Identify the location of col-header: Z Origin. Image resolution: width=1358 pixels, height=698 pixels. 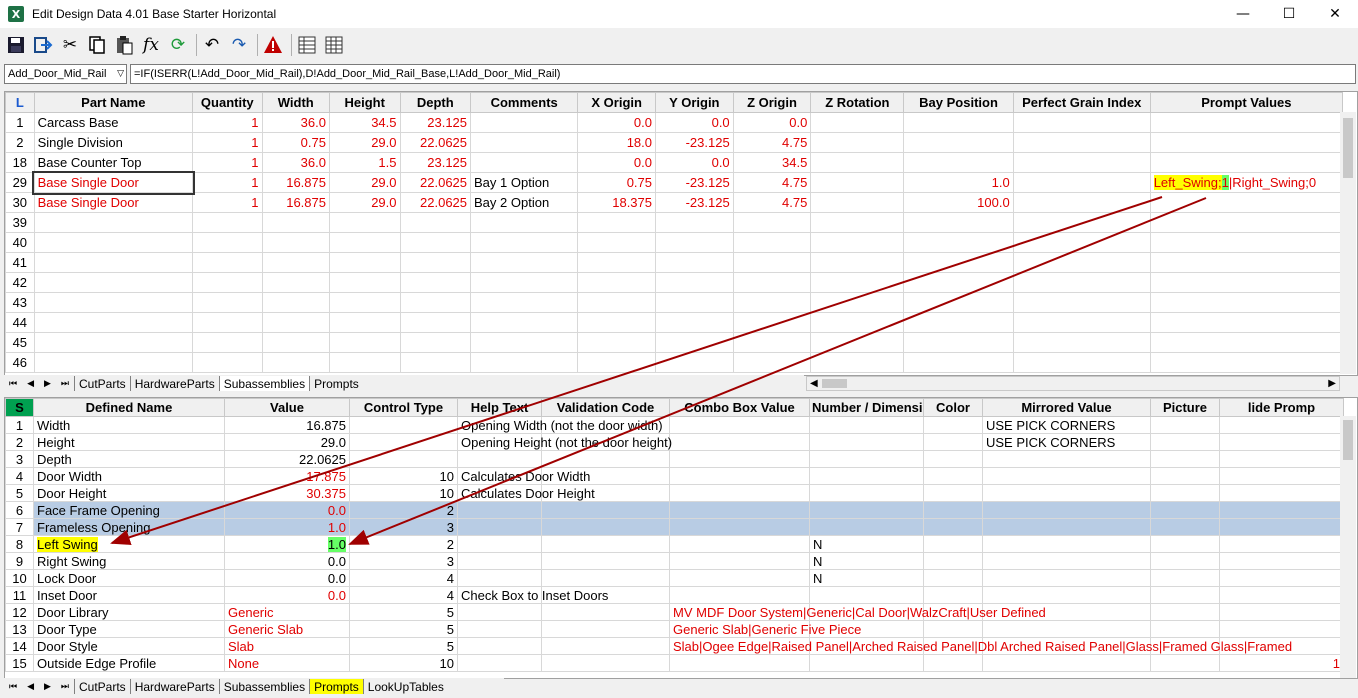
(772, 102).